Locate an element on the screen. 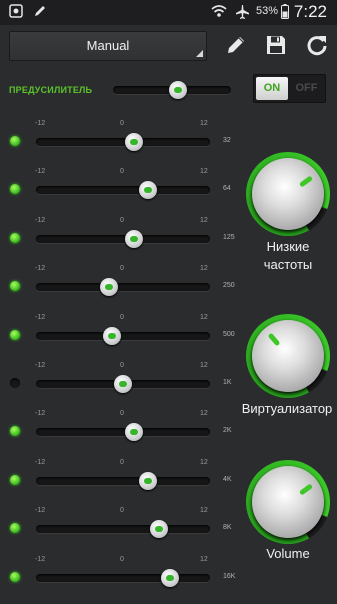 The width and height of the screenshot is (337, 604). preset-label: Manual is located at coordinates (108, 45).